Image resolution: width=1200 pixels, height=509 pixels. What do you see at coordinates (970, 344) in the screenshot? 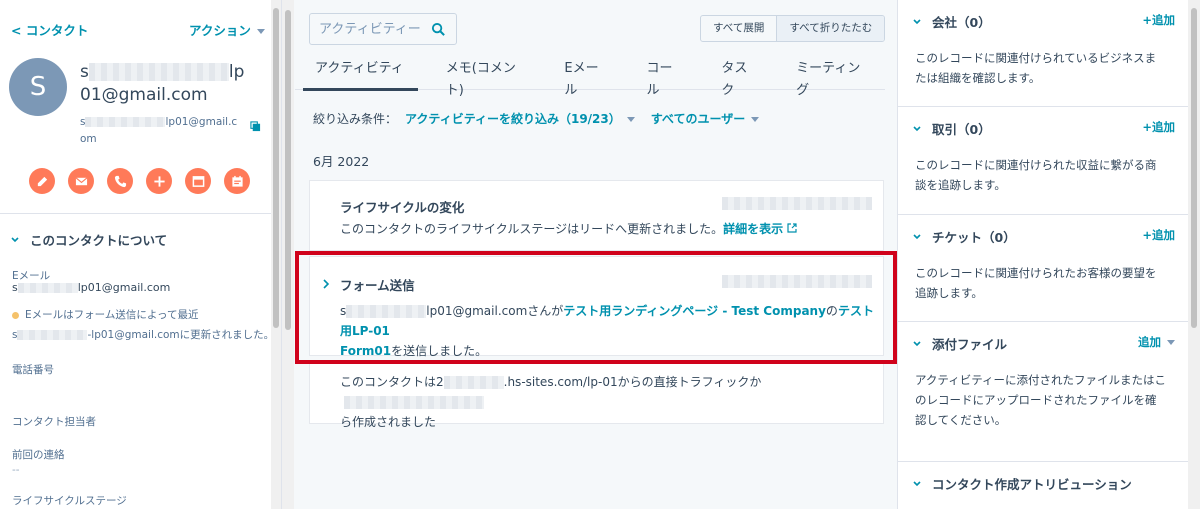
I see `attachments-title: 添付ファイル` at bounding box center [970, 344].